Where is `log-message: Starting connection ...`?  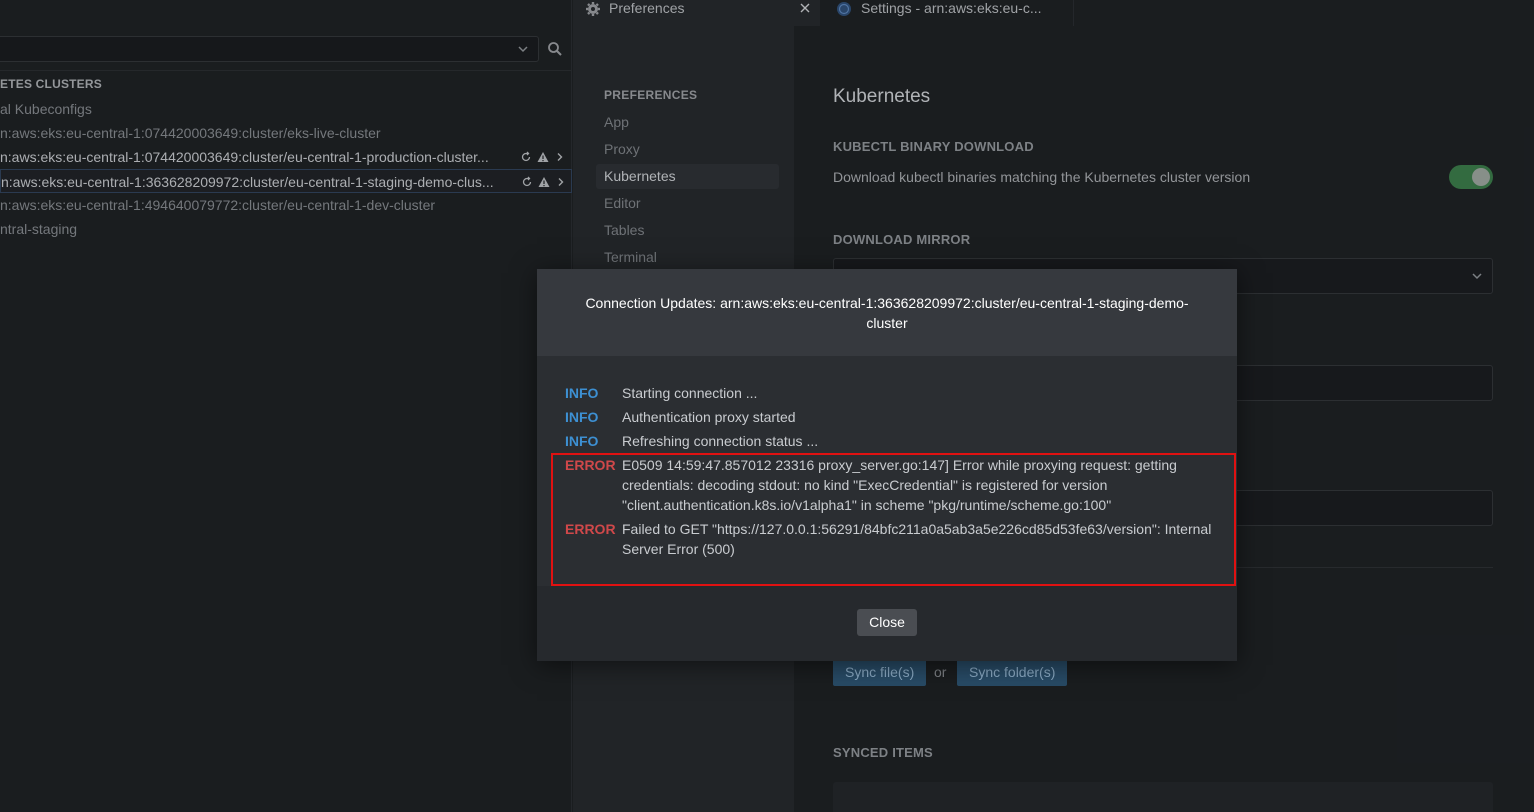 log-message: Starting connection ... is located at coordinates (690, 393).